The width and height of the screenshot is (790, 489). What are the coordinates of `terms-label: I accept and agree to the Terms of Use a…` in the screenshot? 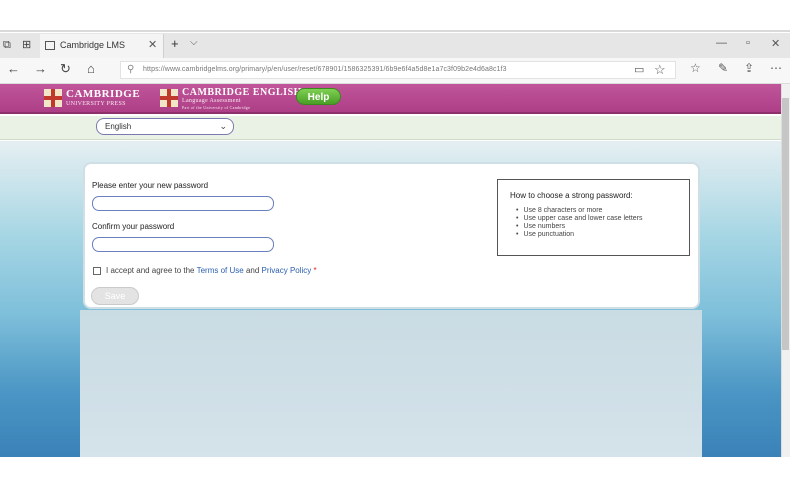 It's located at (211, 270).